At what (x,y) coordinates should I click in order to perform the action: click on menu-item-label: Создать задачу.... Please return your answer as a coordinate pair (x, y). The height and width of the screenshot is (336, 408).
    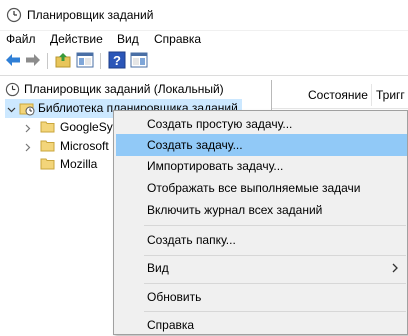
    Looking at the image, I should click on (195, 145).